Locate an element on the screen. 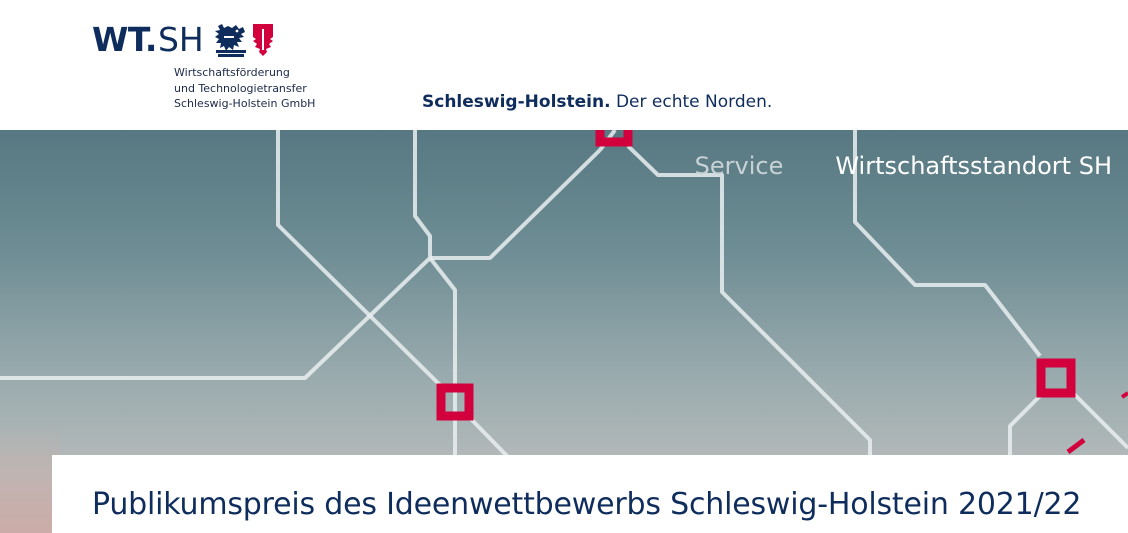 This screenshot has width=1128, height=533. logo-mark: WT. SH is located at coordinates (183, 40).